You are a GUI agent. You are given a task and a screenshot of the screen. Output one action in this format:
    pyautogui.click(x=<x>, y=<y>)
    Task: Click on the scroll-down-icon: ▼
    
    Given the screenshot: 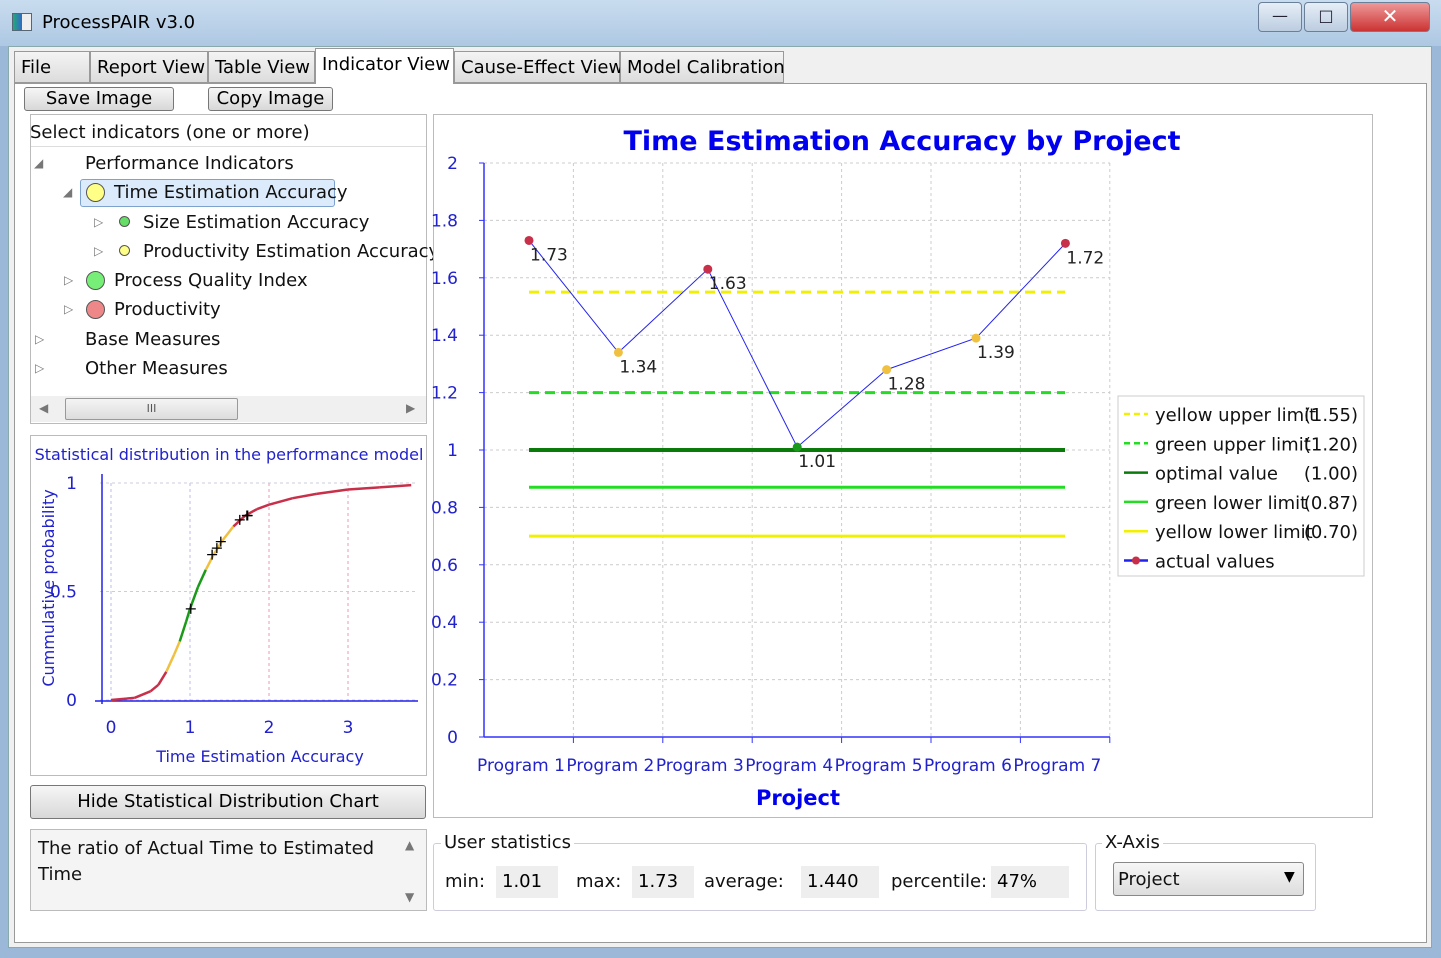 What is the action you would take?
    pyautogui.click(x=409, y=897)
    